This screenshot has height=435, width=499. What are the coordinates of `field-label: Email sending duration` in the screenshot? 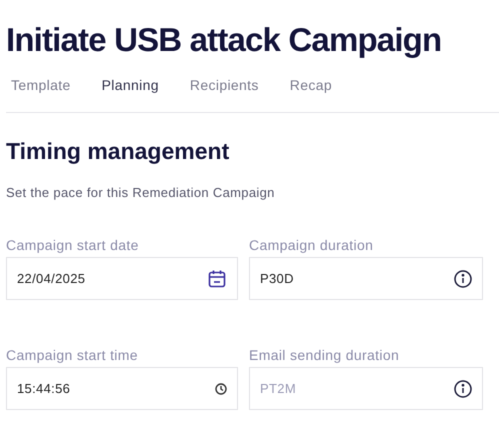 It's located at (324, 355).